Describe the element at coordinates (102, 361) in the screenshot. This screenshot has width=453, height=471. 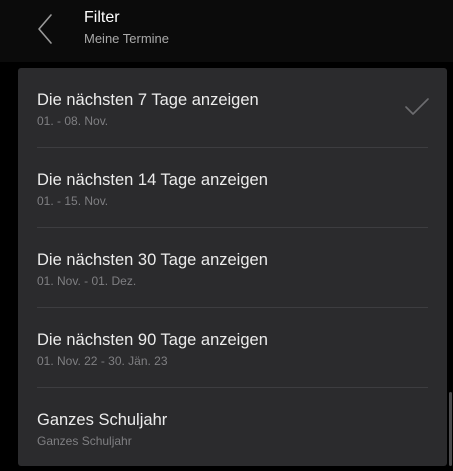
I see `option-date-range: 01. Nov. 22 - 30. Jän. 23` at that location.